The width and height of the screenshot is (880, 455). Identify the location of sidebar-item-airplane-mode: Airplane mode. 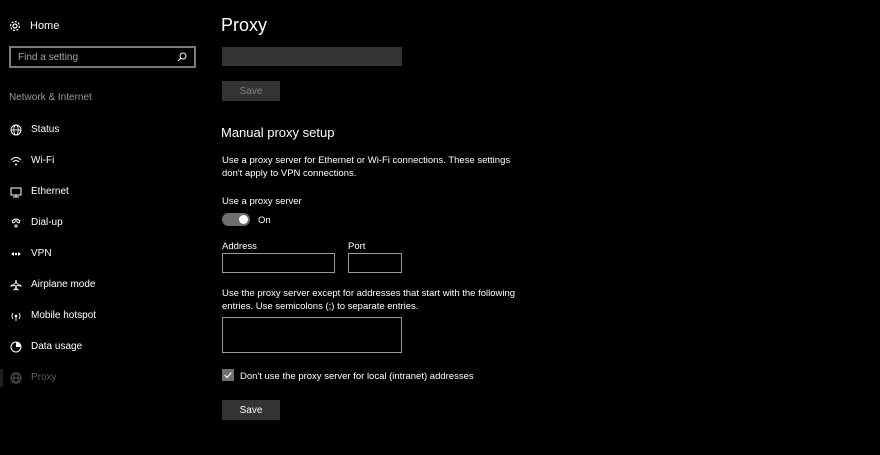
(102, 284).